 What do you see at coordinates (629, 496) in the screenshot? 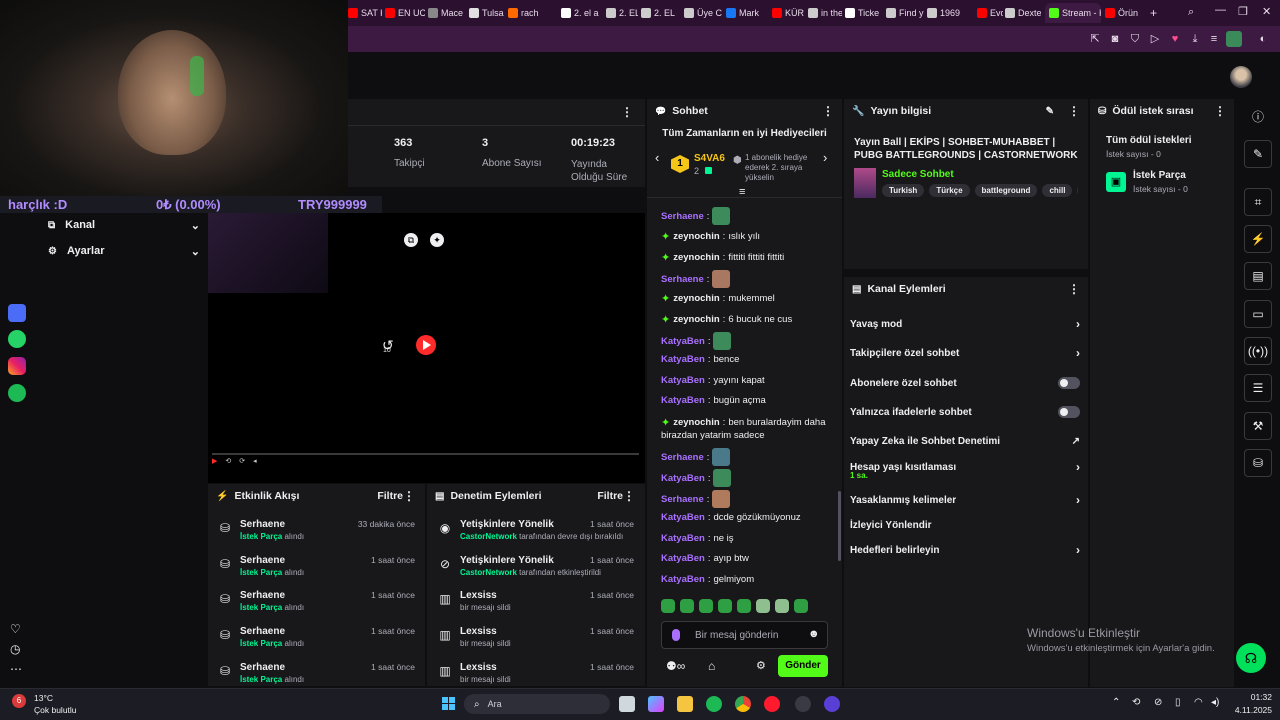
I see `moderation-more-icon: ⋮` at bounding box center [629, 496].